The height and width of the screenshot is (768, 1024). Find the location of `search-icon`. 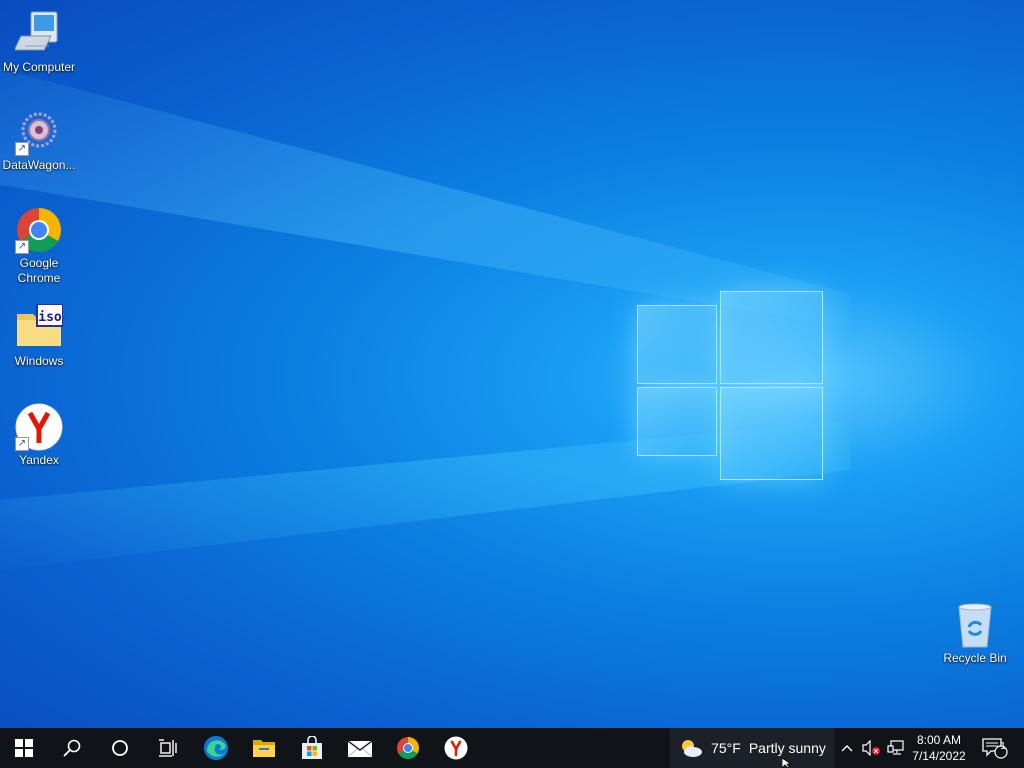

search-icon is located at coordinates (72, 748).